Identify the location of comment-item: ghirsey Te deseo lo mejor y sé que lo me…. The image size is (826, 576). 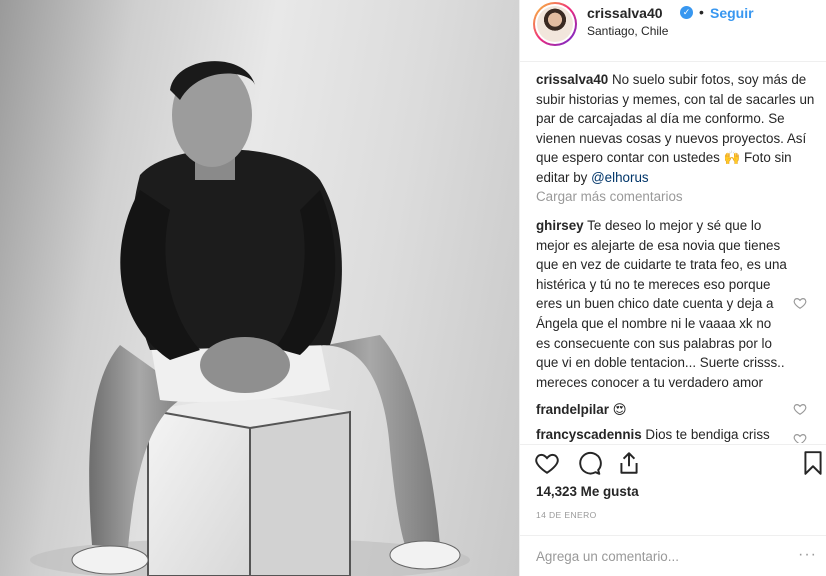
(662, 304).